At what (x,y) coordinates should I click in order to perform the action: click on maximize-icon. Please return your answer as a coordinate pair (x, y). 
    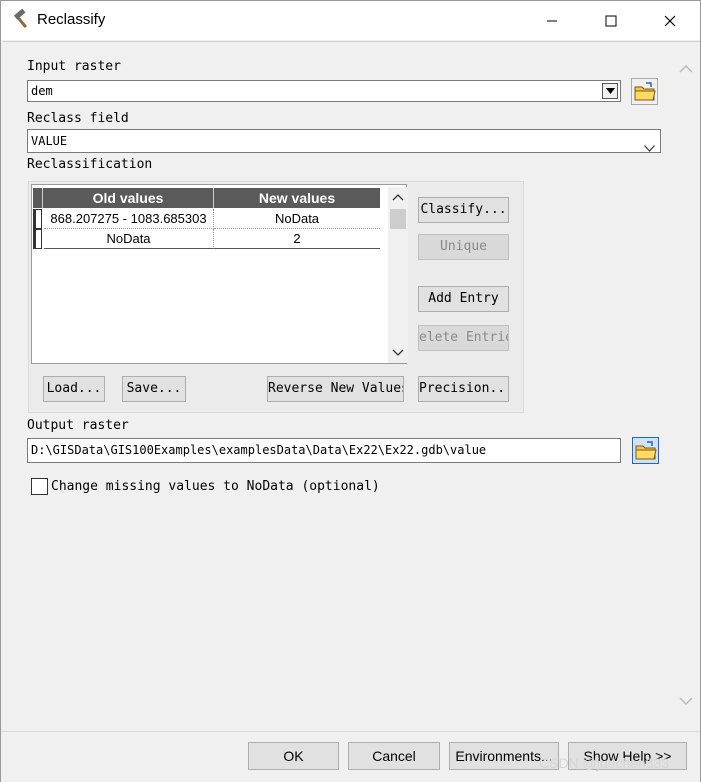
    Looking at the image, I should click on (611, 20).